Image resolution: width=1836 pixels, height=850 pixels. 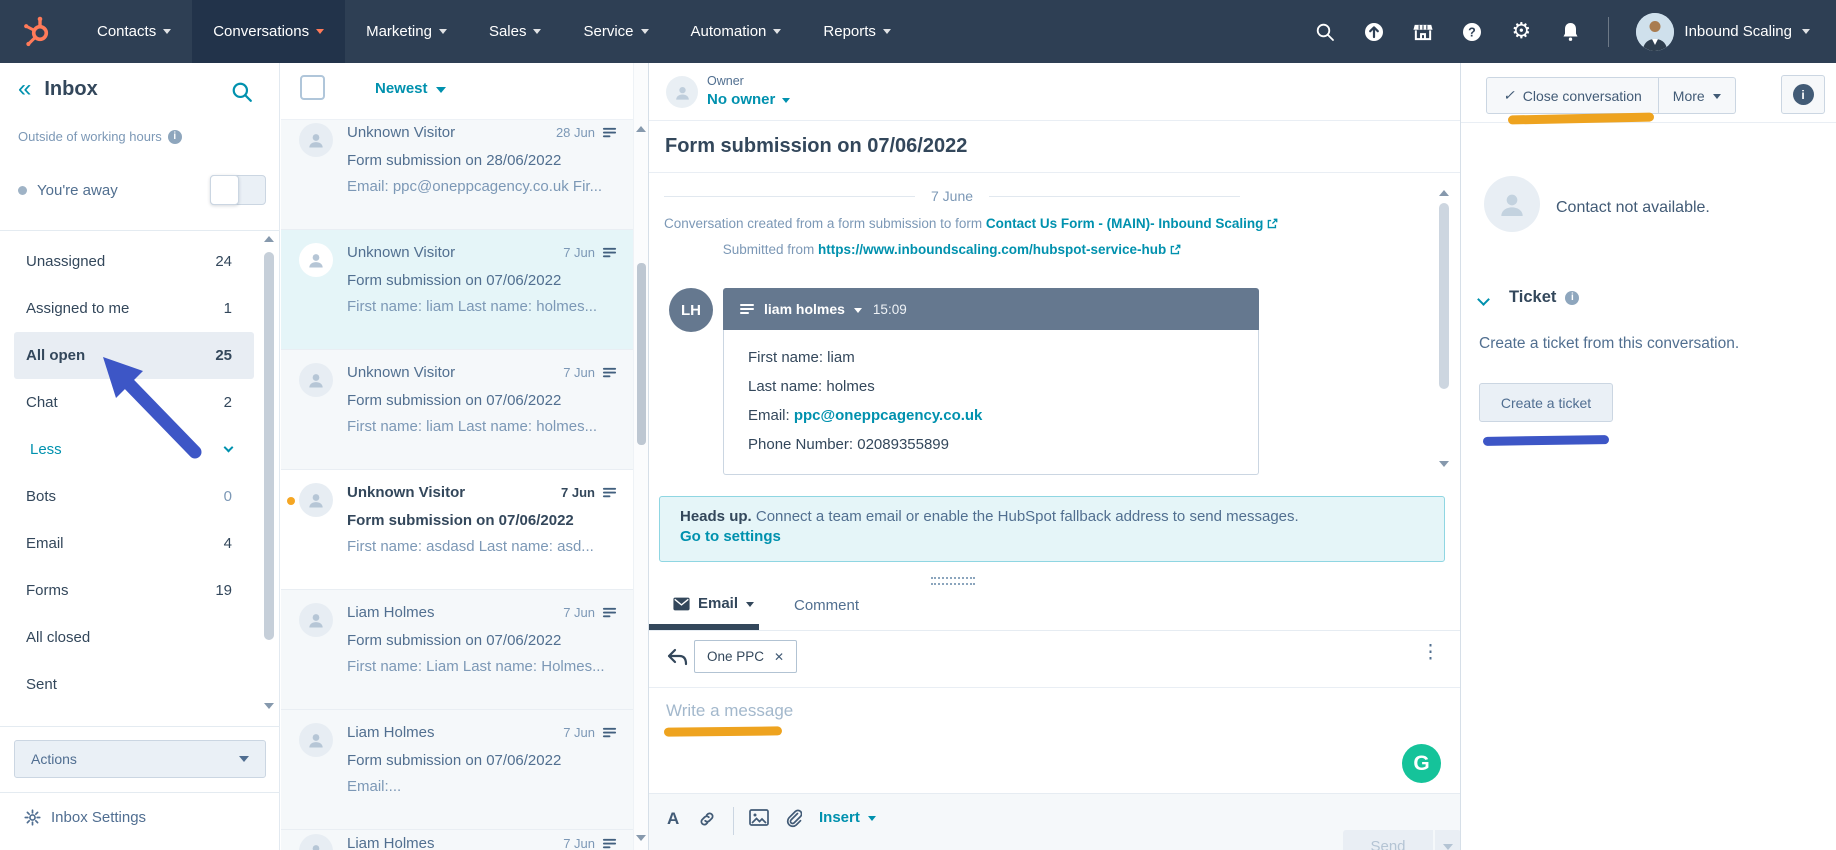 What do you see at coordinates (312, 87) in the screenshot?
I see `select-all-checkbox` at bounding box center [312, 87].